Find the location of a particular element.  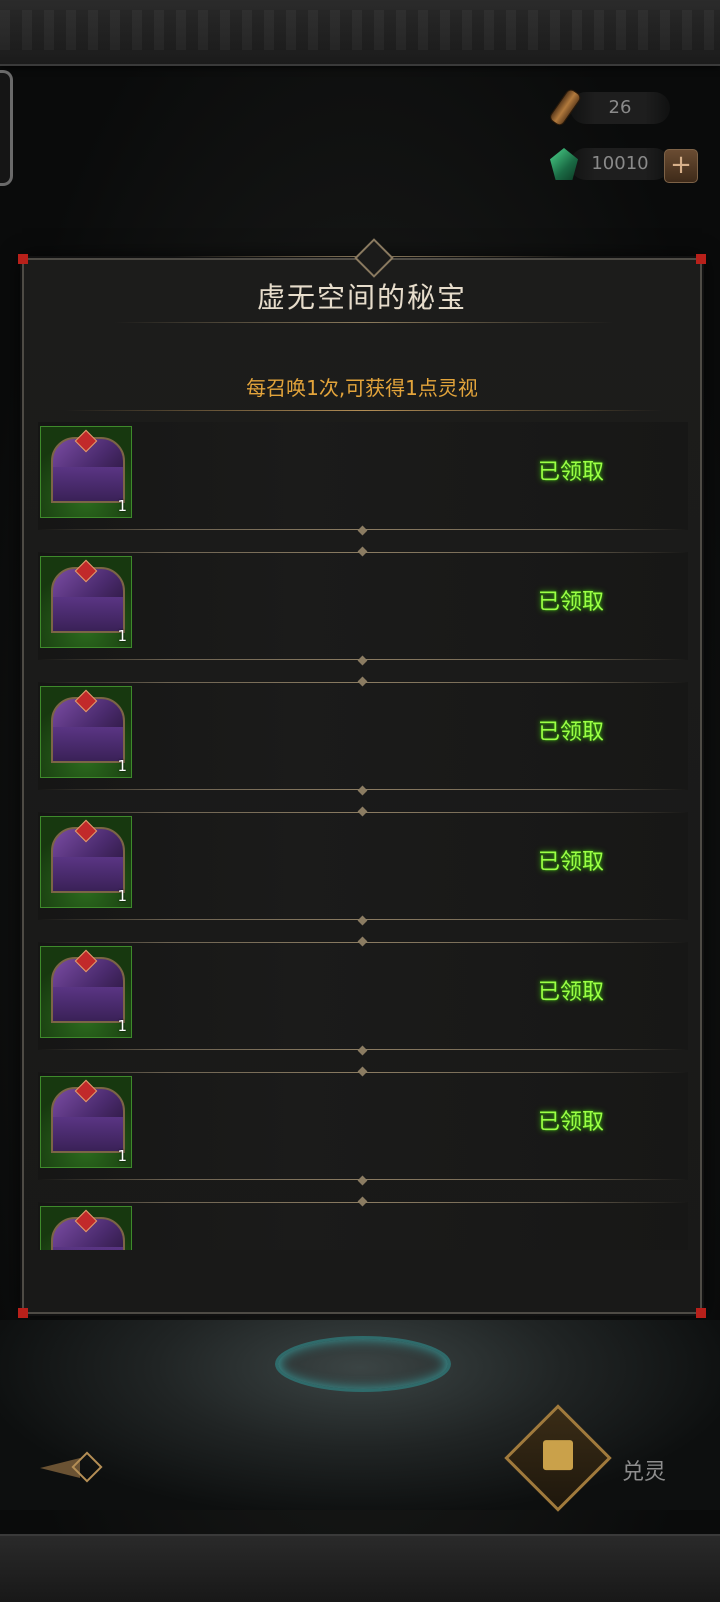

add-gems-button: + is located at coordinates (681, 166).